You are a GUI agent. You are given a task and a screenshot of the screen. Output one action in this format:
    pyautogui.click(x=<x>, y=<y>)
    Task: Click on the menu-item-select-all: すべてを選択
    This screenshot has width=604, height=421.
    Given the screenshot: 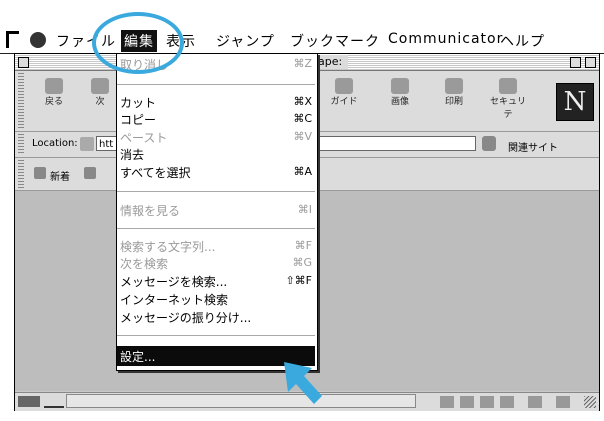 What is the action you would take?
    pyautogui.click(x=155, y=172)
    